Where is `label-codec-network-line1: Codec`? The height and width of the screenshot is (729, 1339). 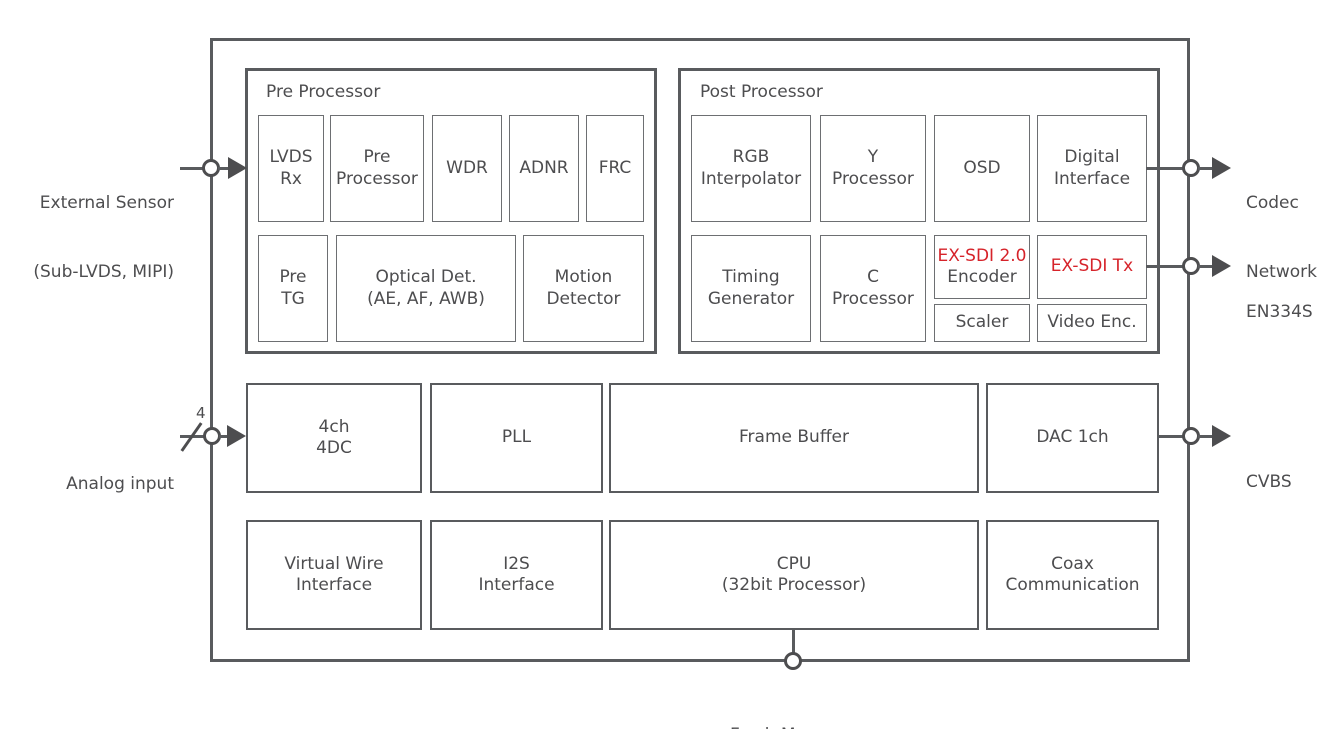 label-codec-network-line1: Codec is located at coordinates (1272, 202).